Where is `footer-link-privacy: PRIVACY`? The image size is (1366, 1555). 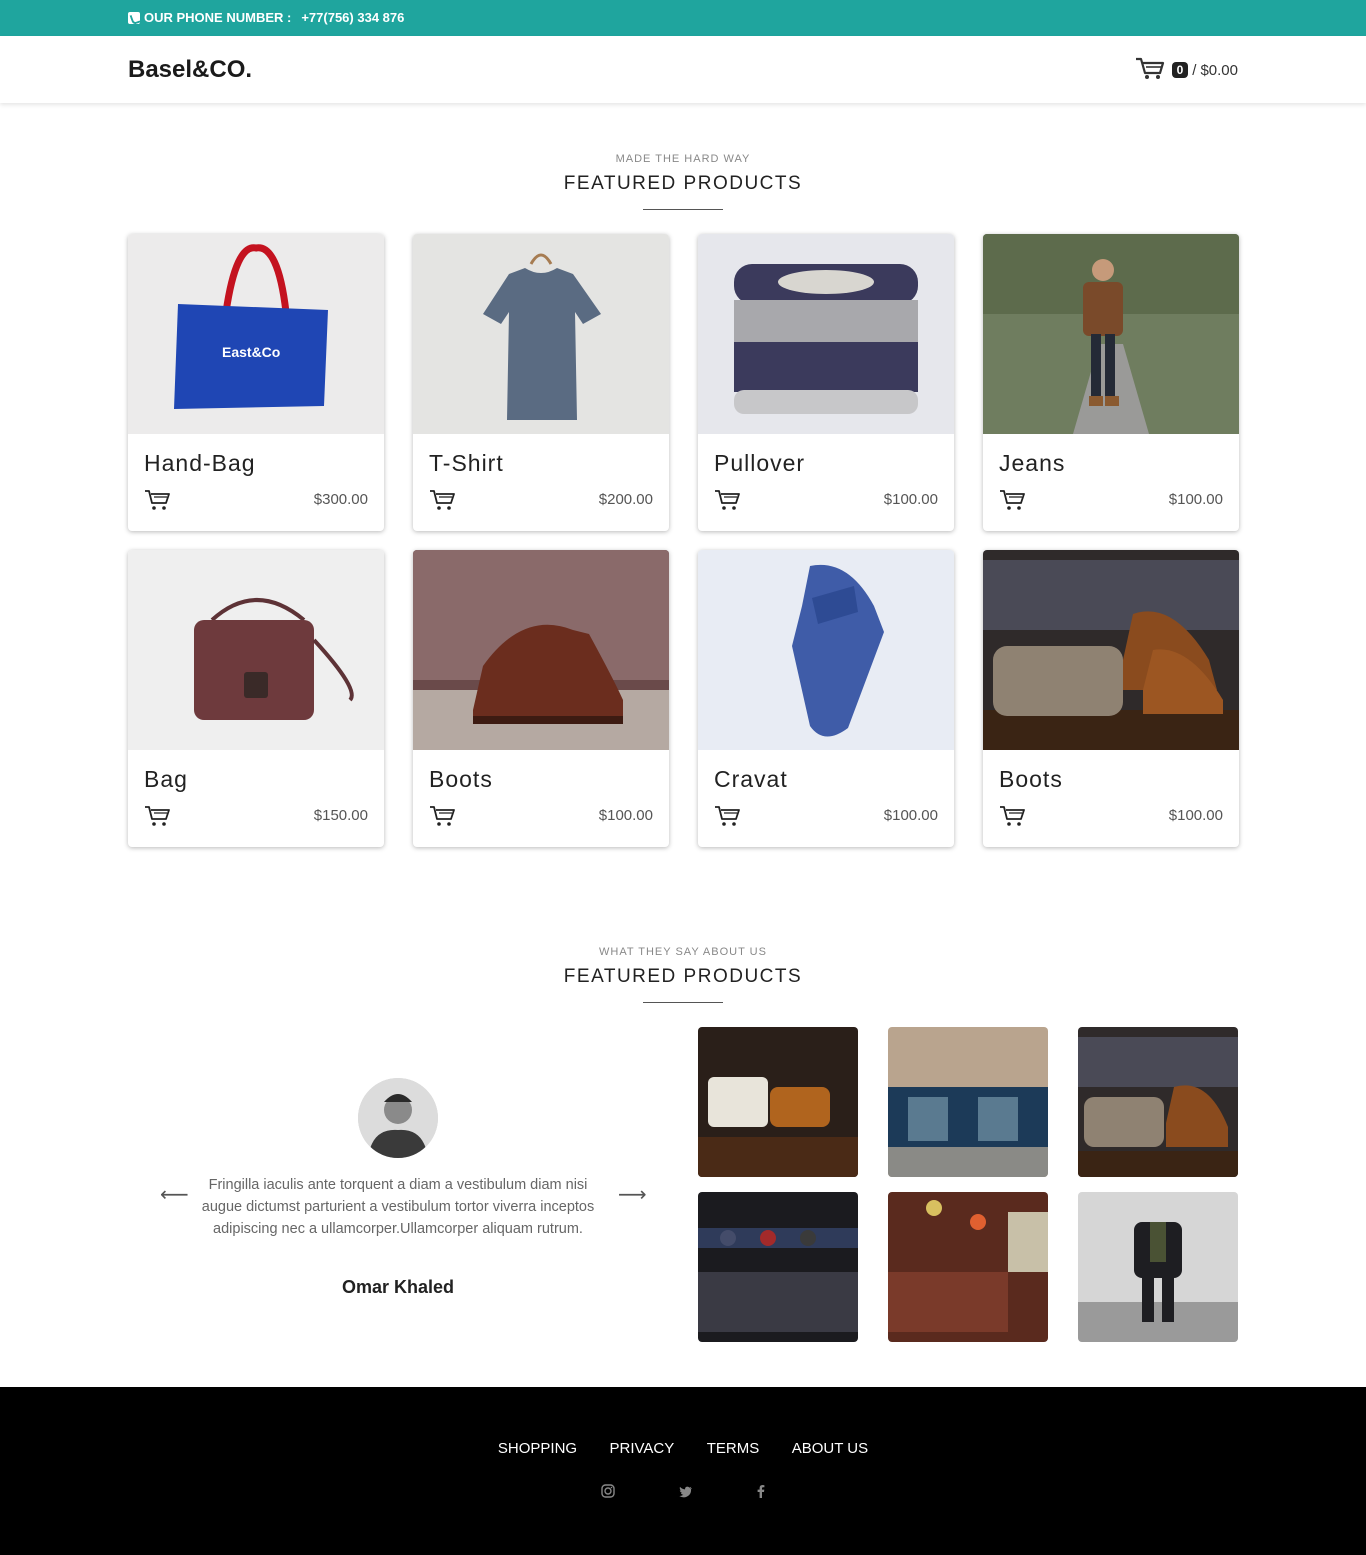
footer-link-privacy: PRIVACY is located at coordinates (642, 1448).